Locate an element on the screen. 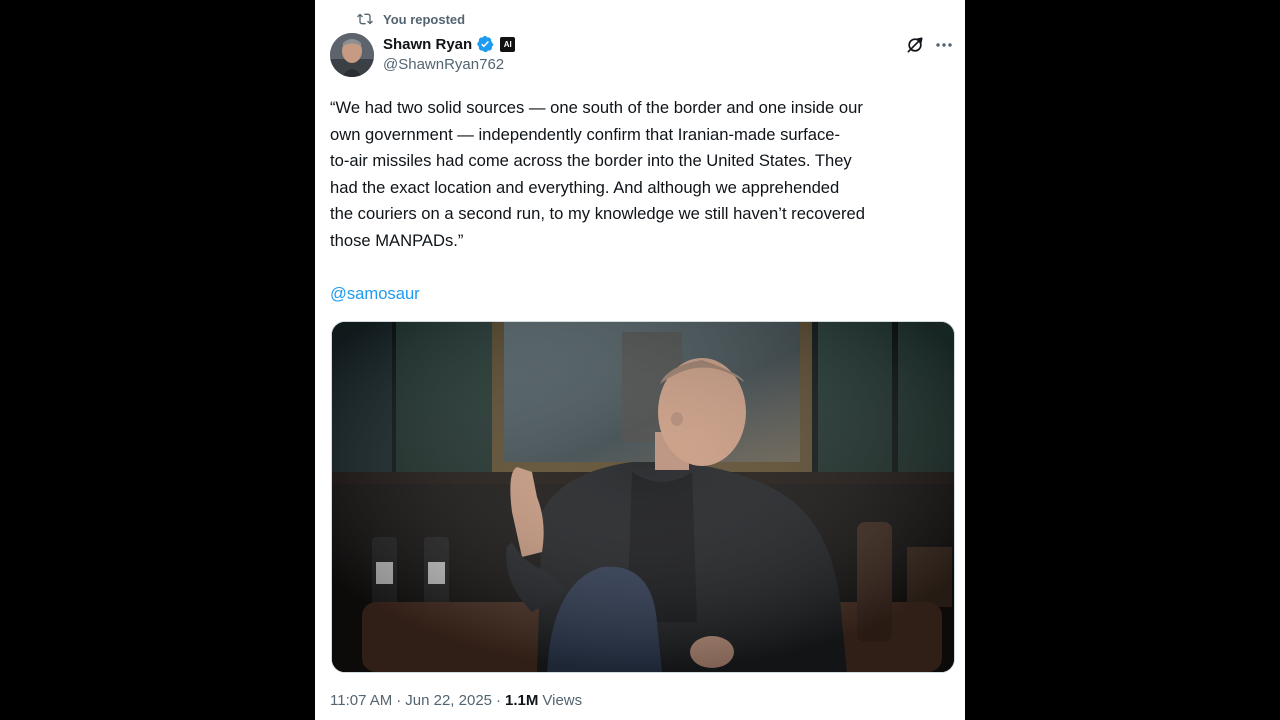 The height and width of the screenshot is (720, 1280). tweet-date: Jun 22, 2025 is located at coordinates (448, 700).